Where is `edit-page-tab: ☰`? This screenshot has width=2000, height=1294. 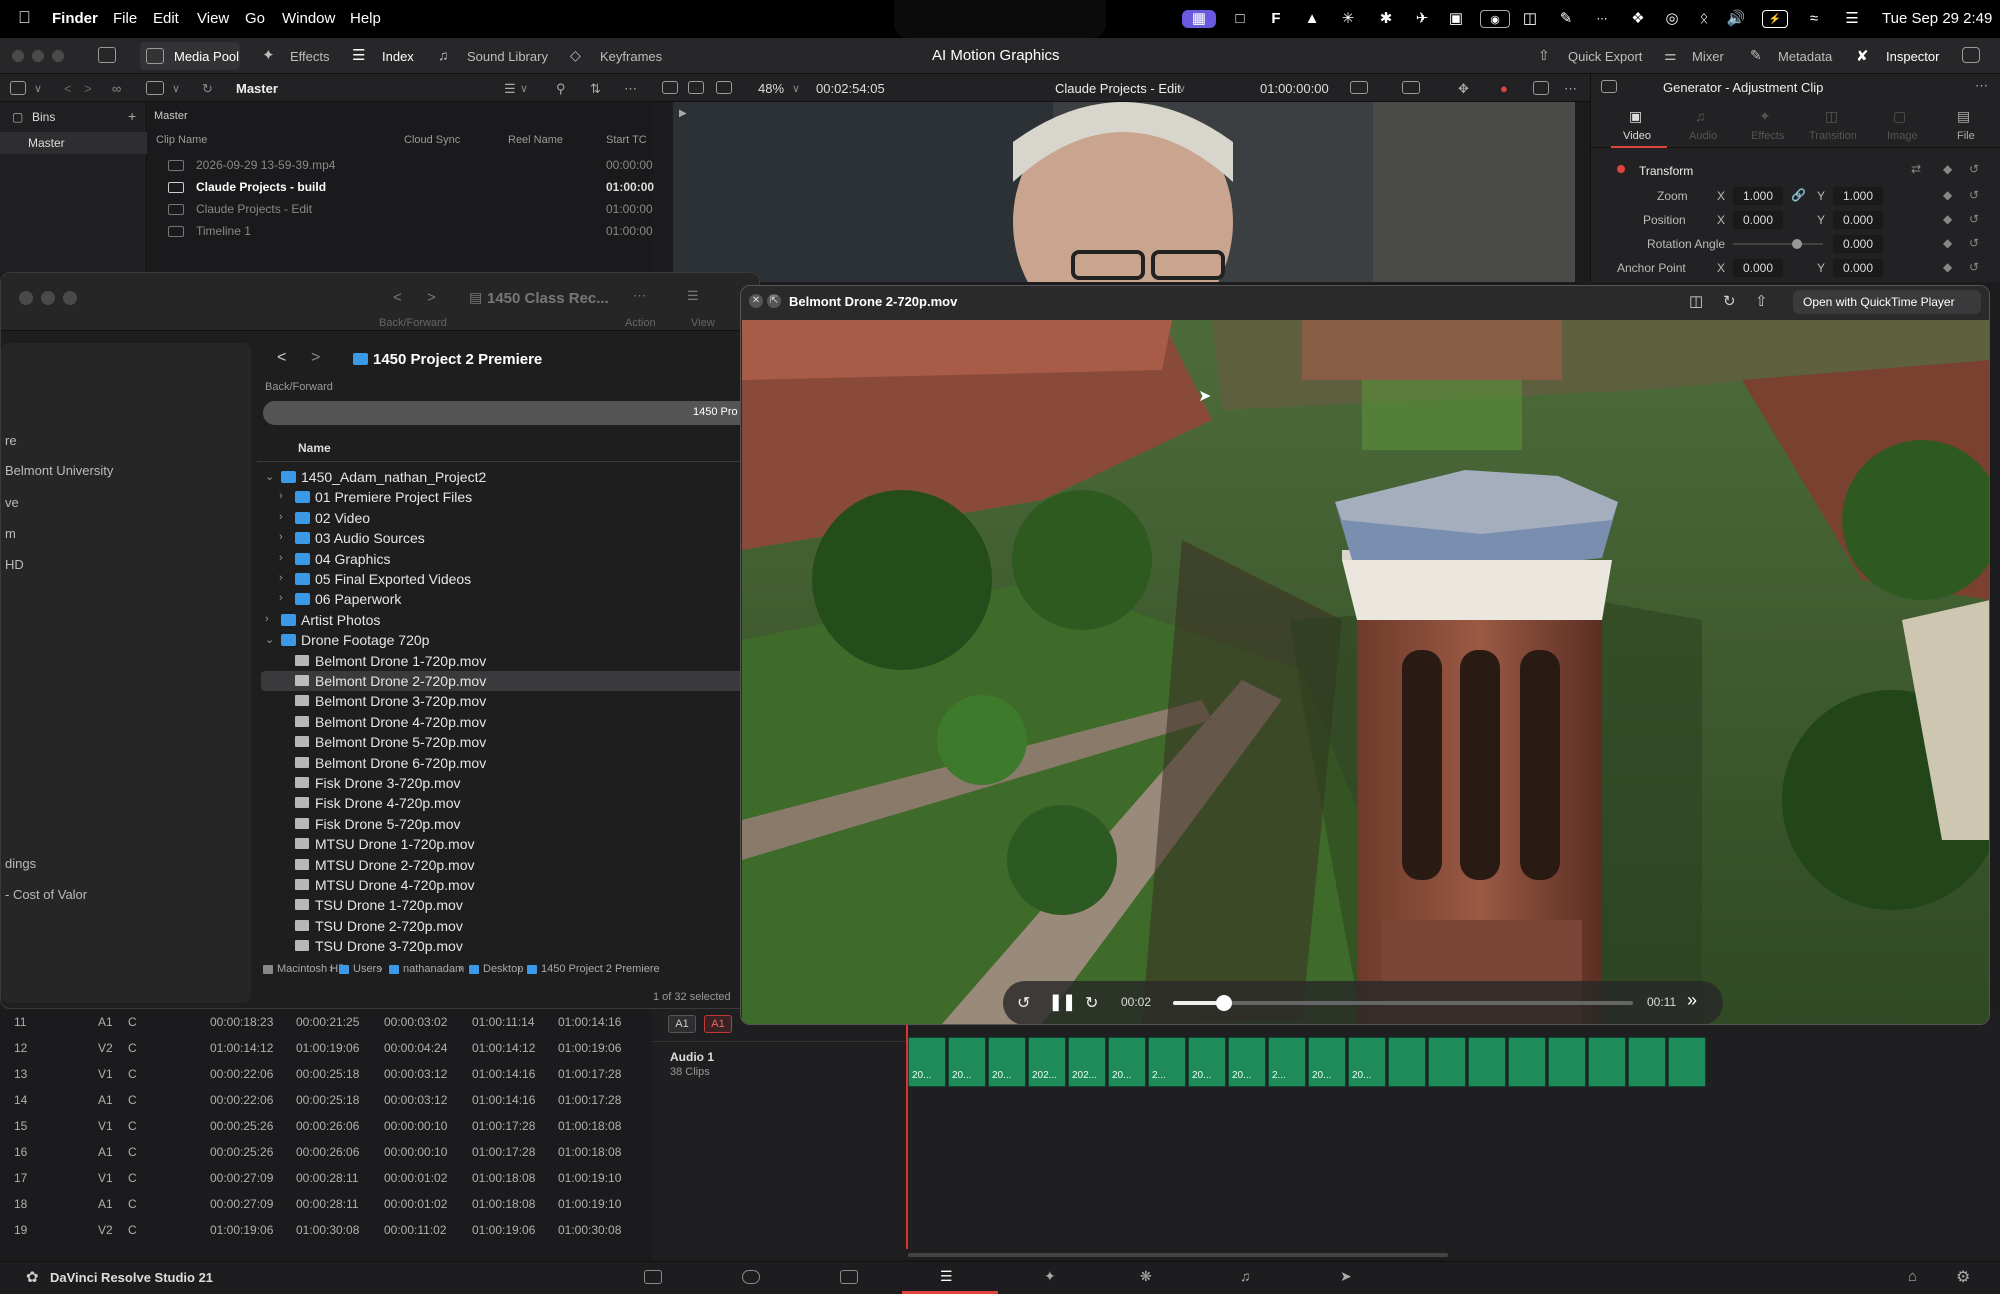
edit-page-tab: ☰ is located at coordinates (950, 1278).